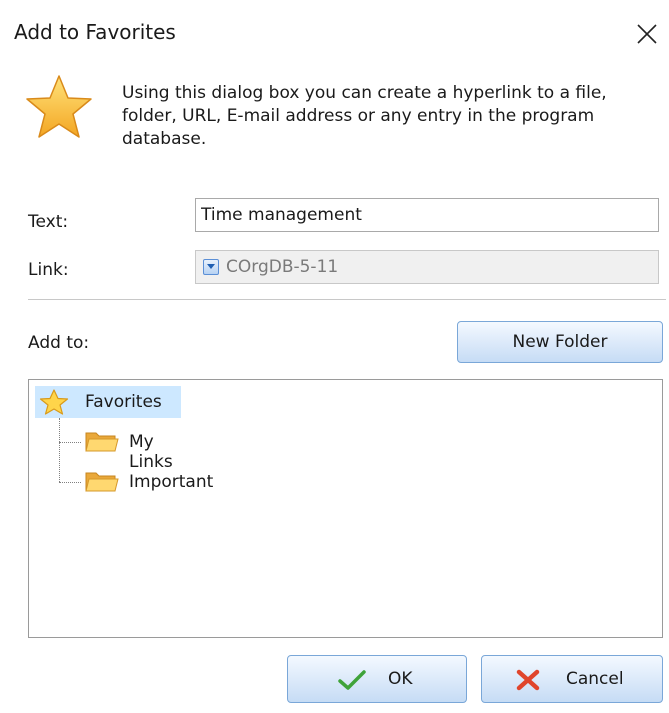  Describe the element at coordinates (171, 482) in the screenshot. I see `tree-item-label: Important` at that location.